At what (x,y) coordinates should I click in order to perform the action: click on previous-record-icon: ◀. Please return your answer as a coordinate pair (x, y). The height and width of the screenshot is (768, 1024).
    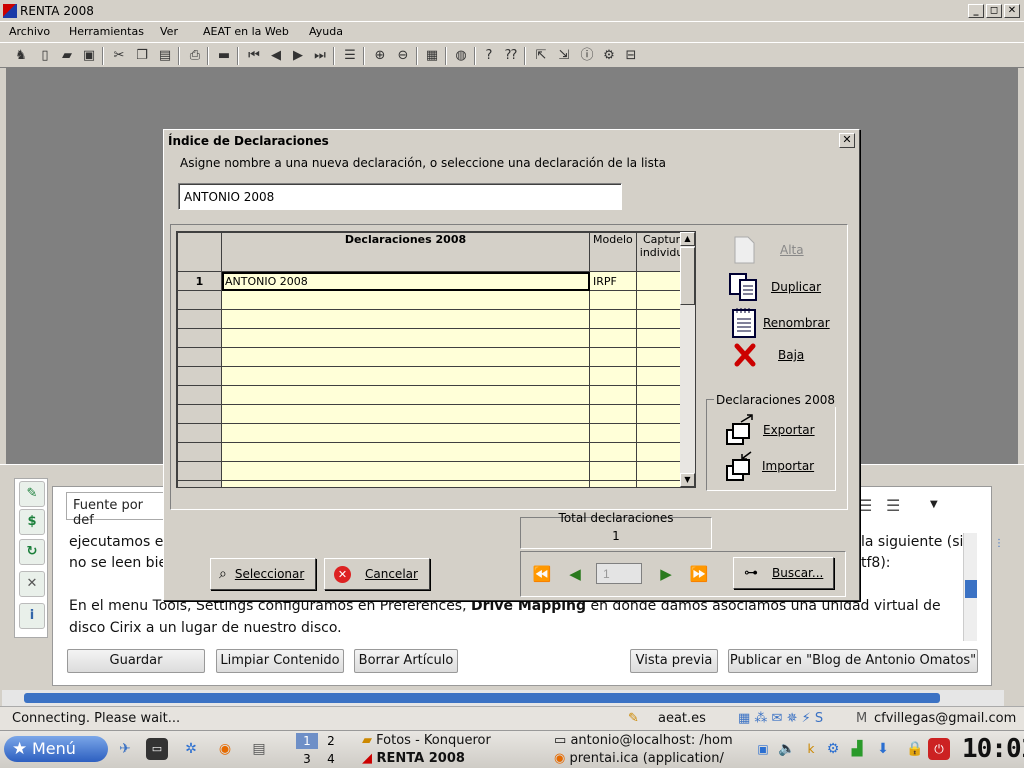
    Looking at the image, I should click on (276, 56).